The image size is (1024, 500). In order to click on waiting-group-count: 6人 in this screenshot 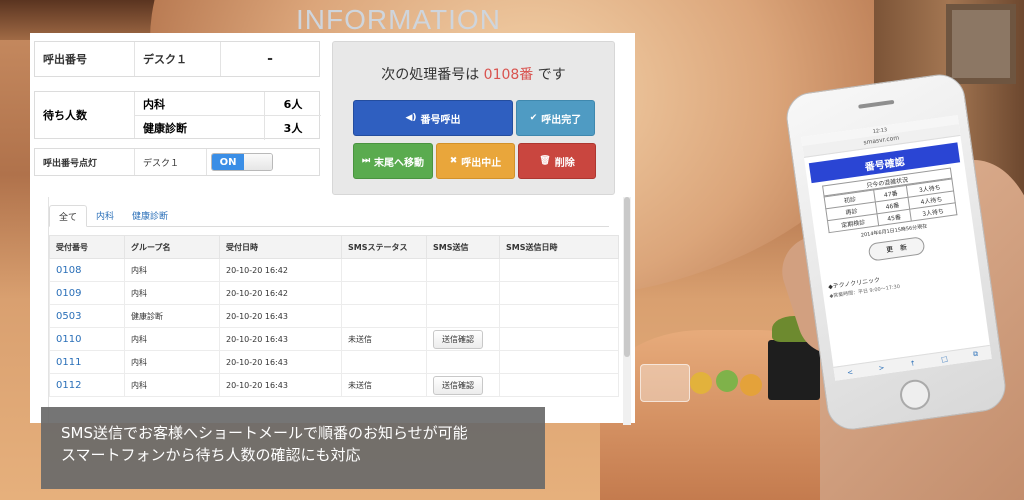, I will do `click(293, 104)`.